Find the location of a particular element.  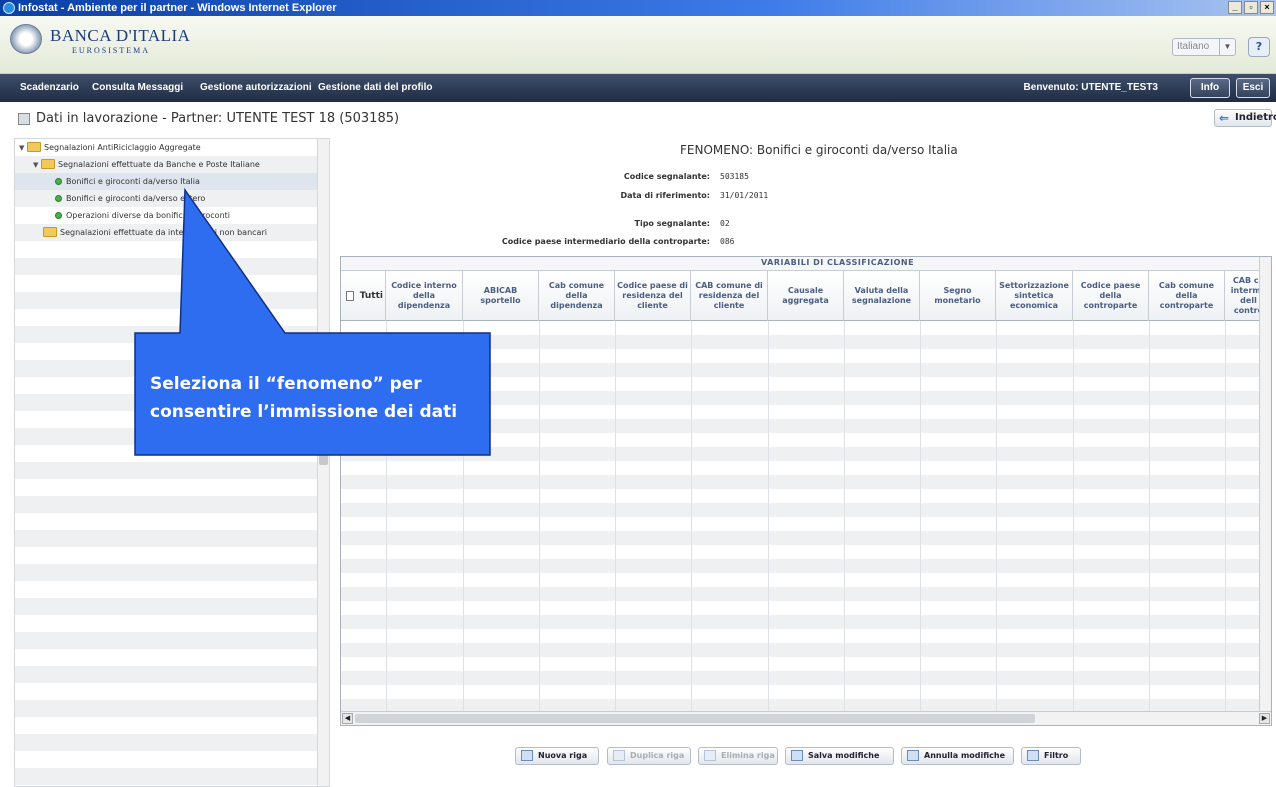

tree-scrollbar-thumb is located at coordinates (323, 457).